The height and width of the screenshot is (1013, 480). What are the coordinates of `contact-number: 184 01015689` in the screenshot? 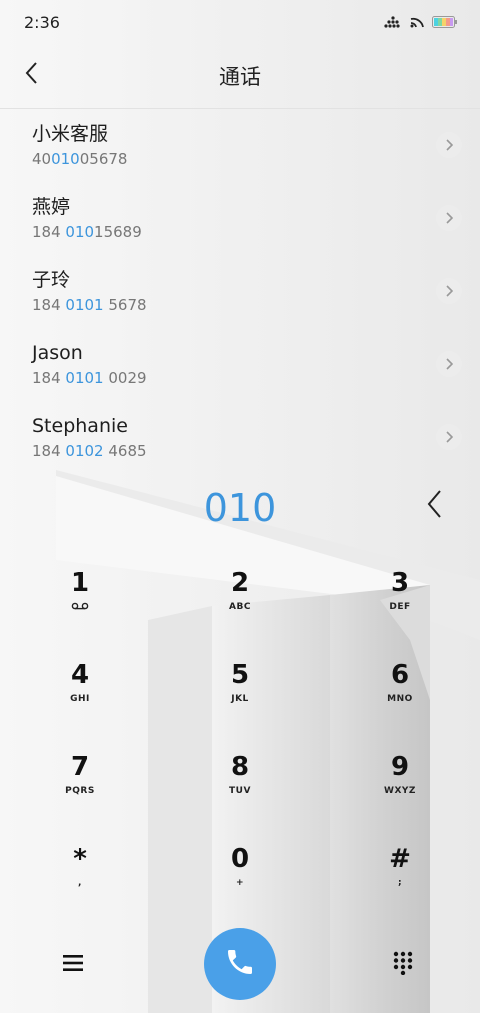 It's located at (256, 232).